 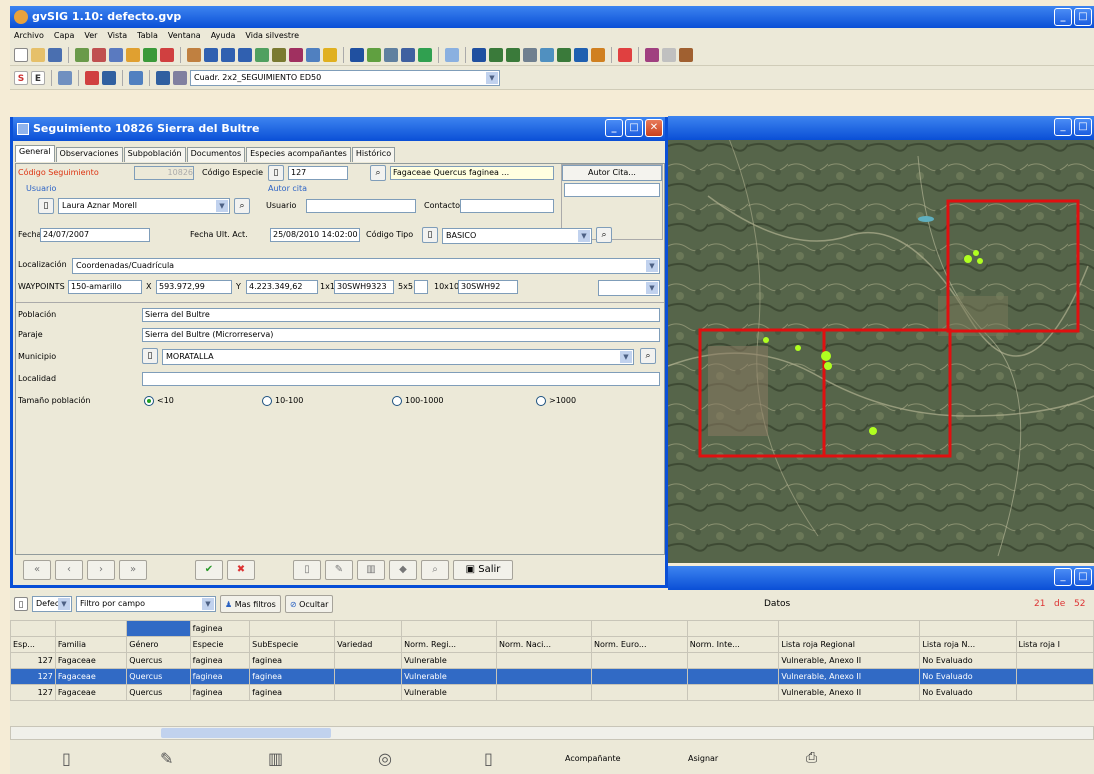 What do you see at coordinates (55, 54) in the screenshot?
I see `save-icon` at bounding box center [55, 54].